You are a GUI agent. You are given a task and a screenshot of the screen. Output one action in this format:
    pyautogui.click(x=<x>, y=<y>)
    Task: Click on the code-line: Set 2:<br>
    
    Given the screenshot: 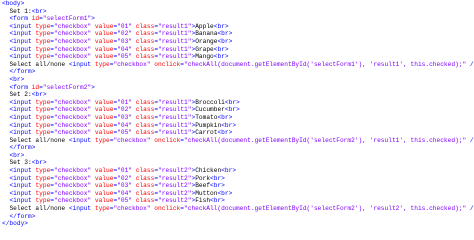 What is the action you would take?
    pyautogui.click(x=238, y=95)
    